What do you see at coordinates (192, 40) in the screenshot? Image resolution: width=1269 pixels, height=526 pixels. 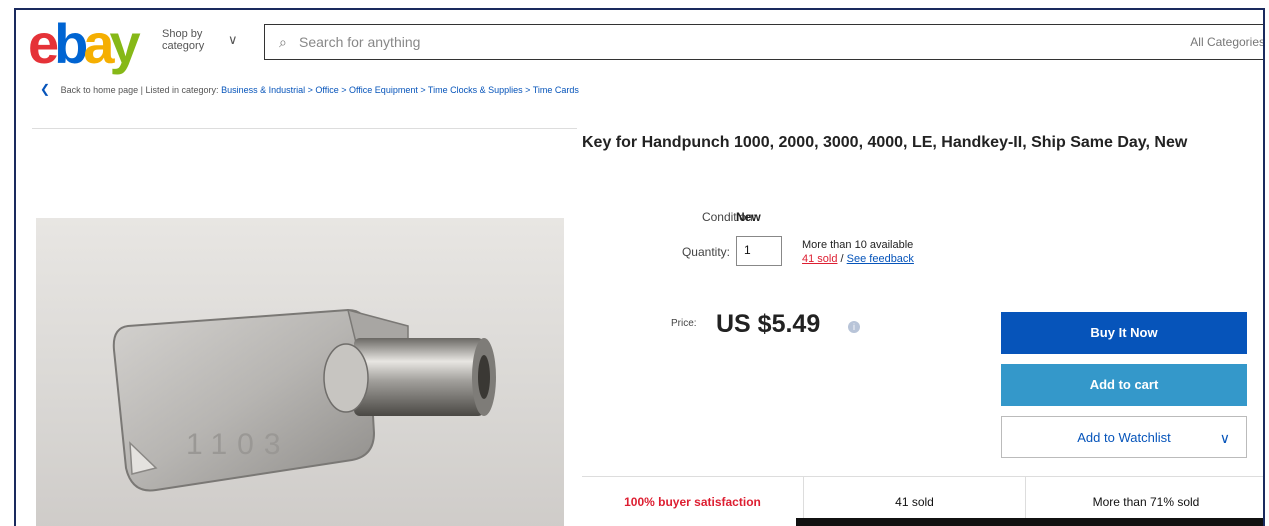 I see `shop-by-category-button: Shop by category` at bounding box center [192, 40].